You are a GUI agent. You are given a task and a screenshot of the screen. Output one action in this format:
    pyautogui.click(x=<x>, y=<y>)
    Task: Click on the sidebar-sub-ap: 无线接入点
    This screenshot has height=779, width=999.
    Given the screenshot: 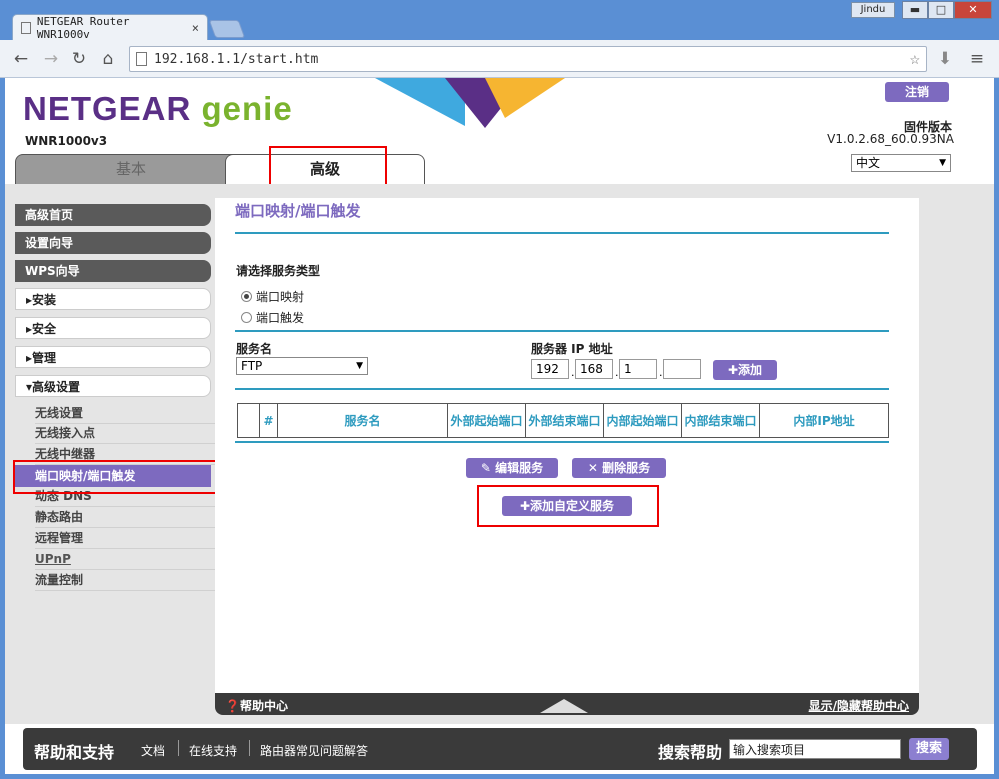 What is the action you would take?
    pyautogui.click(x=125, y=434)
    